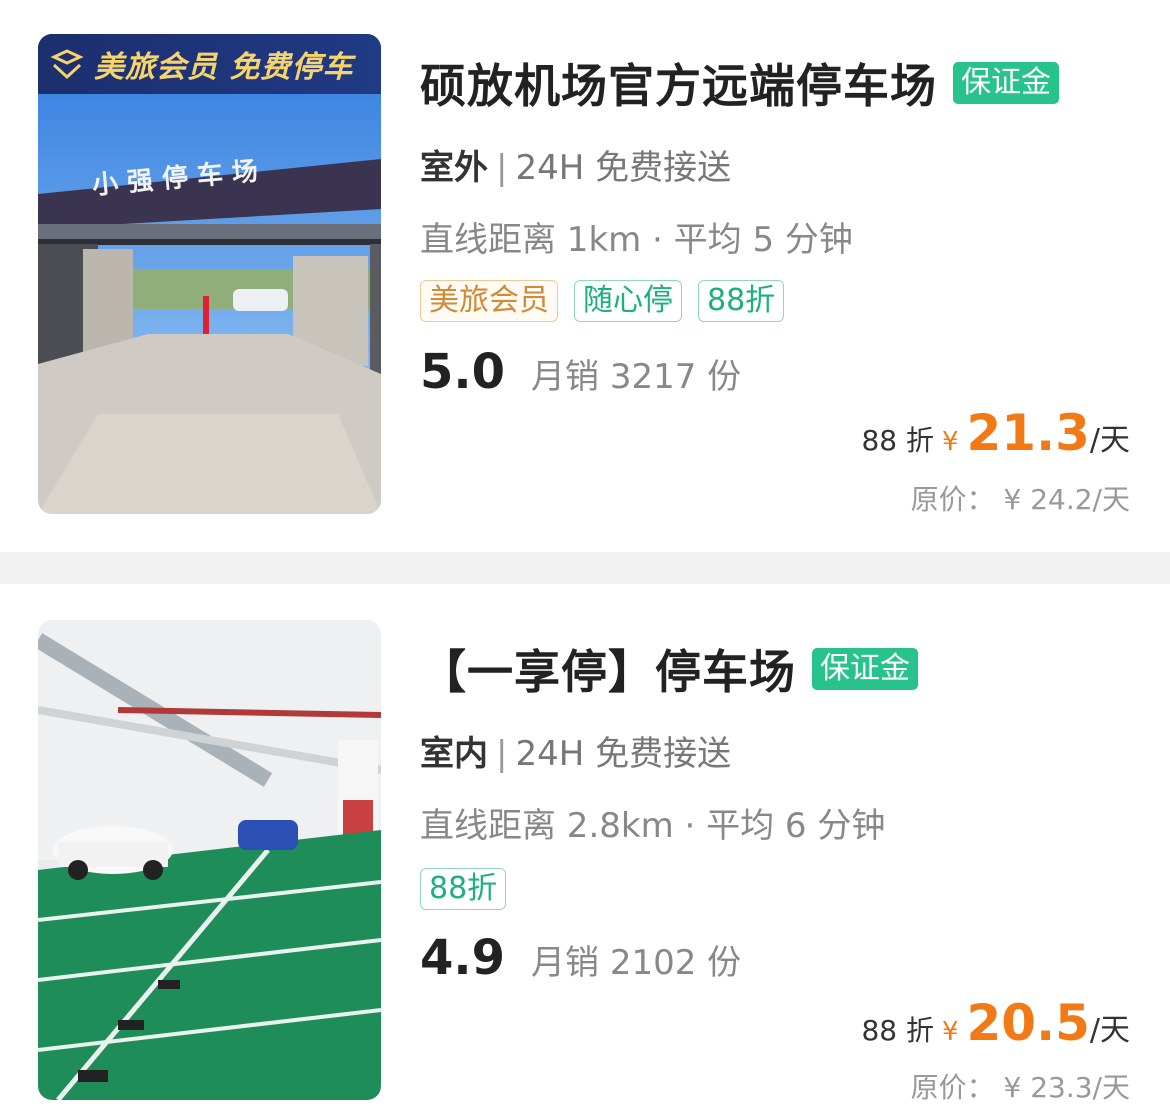  I want to click on tag-member: 美旅会员, so click(489, 301).